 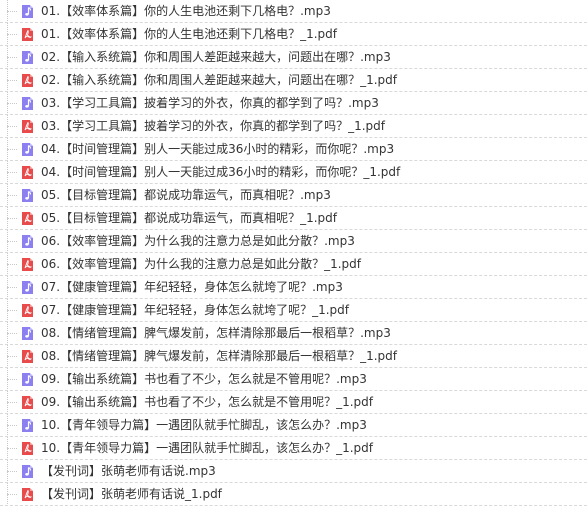 What do you see at coordinates (131, 494) in the screenshot?
I see `file-name: 【发刊词】张萌老师有话说_1.pdf` at bounding box center [131, 494].